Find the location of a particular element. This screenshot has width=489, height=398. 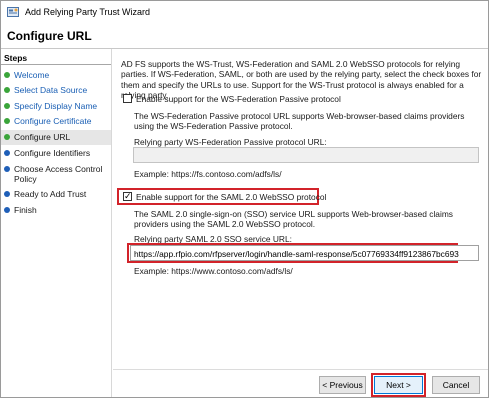

step-label: Choose Access Control Policy is located at coordinates (58, 174).